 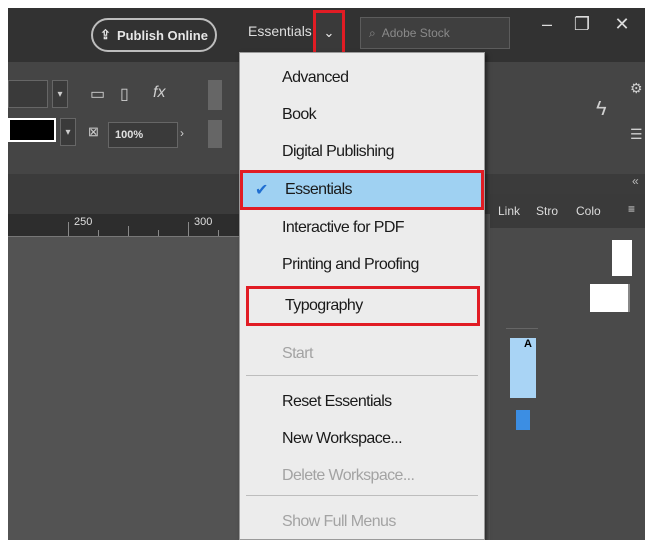 I want to click on stroke-swatch, so click(x=32, y=130).